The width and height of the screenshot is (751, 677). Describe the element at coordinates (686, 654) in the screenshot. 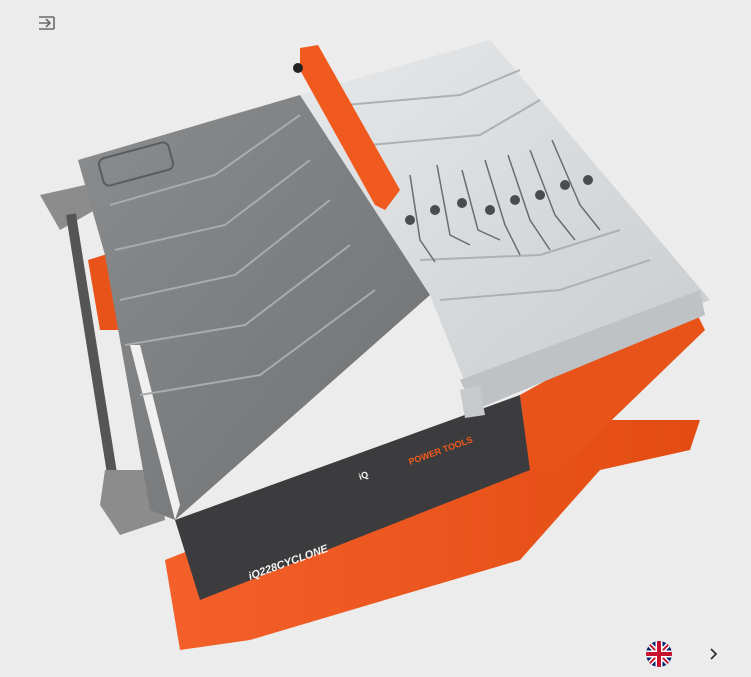

I see `language-switch` at that location.